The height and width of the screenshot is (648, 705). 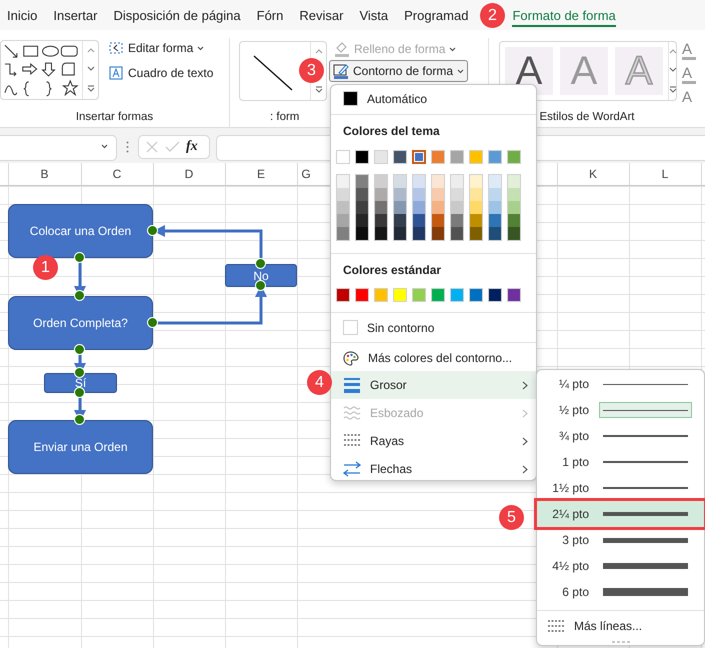 What do you see at coordinates (620, 410) in the screenshot?
I see `menu-item: ½ pto` at bounding box center [620, 410].